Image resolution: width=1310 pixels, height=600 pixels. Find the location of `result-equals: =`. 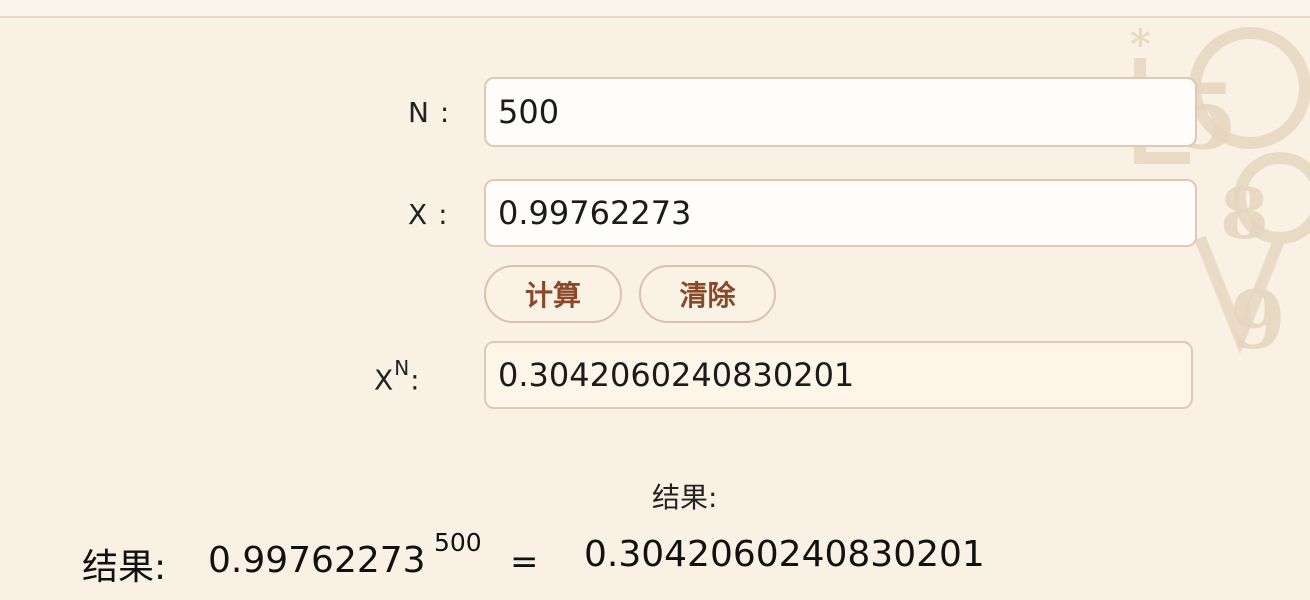

result-equals: = is located at coordinates (524, 562).